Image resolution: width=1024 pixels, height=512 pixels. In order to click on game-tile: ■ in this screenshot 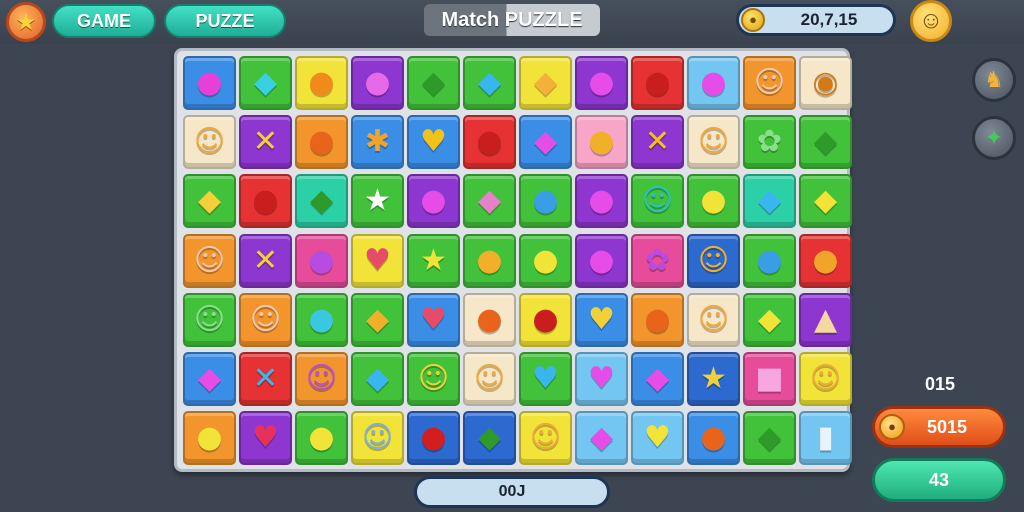, I will do `click(769, 379)`.